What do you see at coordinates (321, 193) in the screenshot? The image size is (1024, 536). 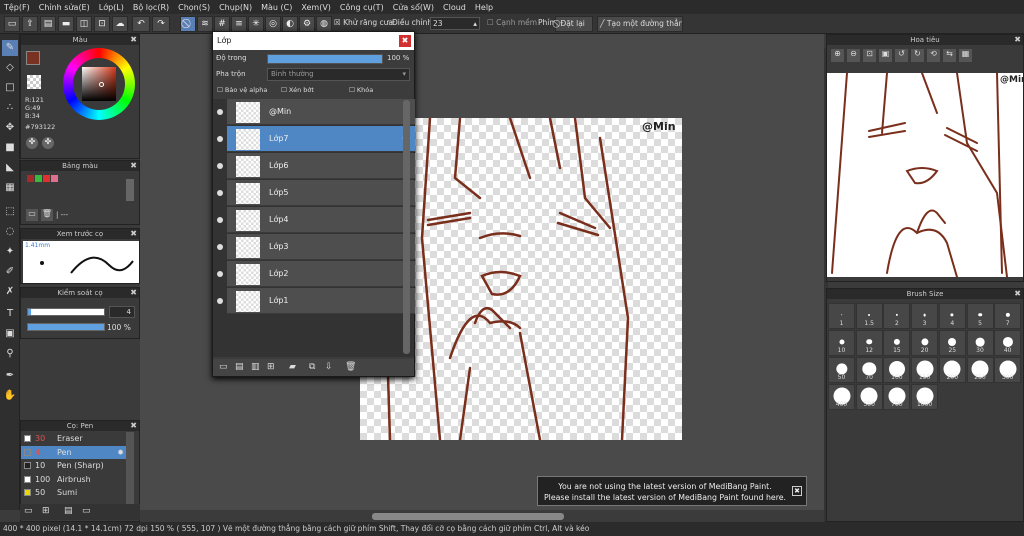 I see `layer-row: Lớp5` at bounding box center [321, 193].